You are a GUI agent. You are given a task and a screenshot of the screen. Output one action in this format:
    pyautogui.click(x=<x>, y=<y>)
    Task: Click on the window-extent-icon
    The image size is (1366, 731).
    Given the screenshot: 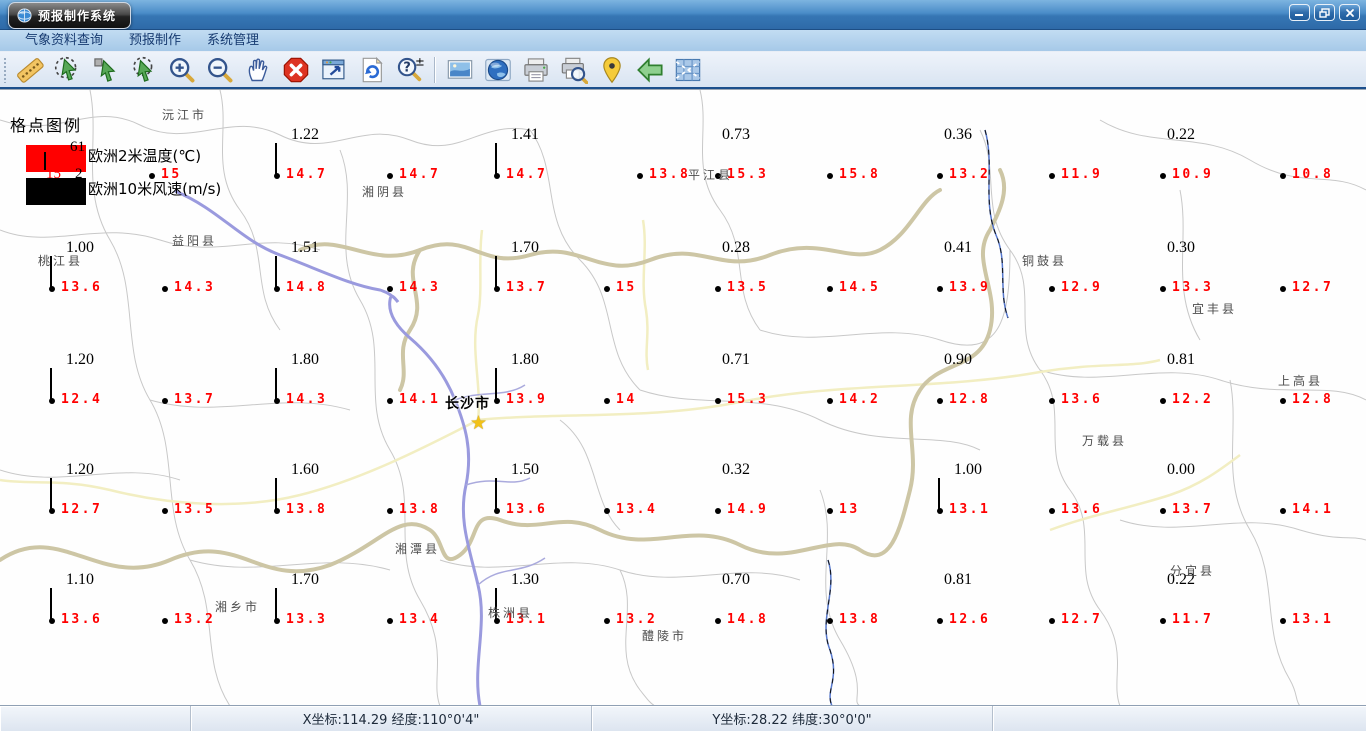 What is the action you would take?
    pyautogui.click(x=333, y=69)
    